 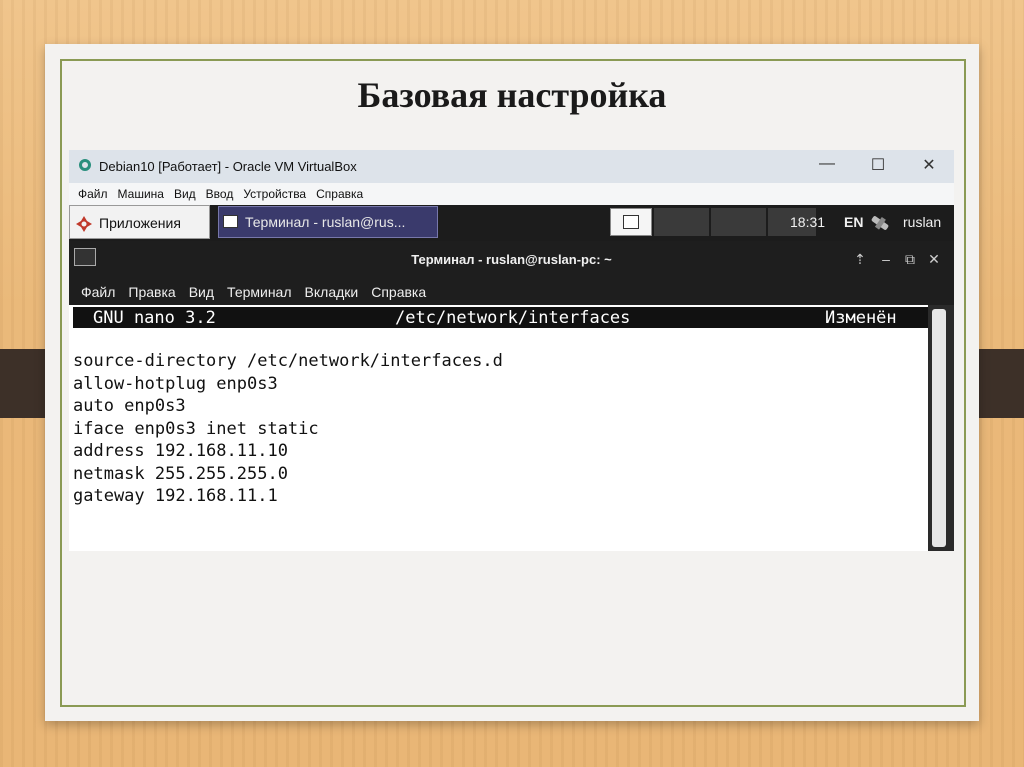 I want to click on applications-icon, so click(x=84, y=224).